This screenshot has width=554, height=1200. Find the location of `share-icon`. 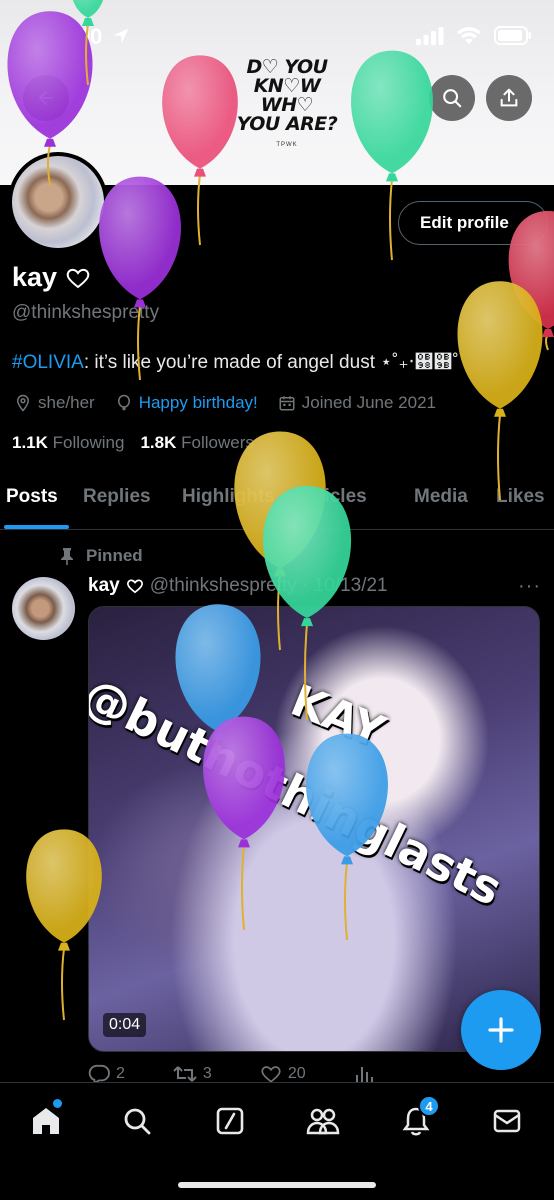

share-icon is located at coordinates (509, 97).